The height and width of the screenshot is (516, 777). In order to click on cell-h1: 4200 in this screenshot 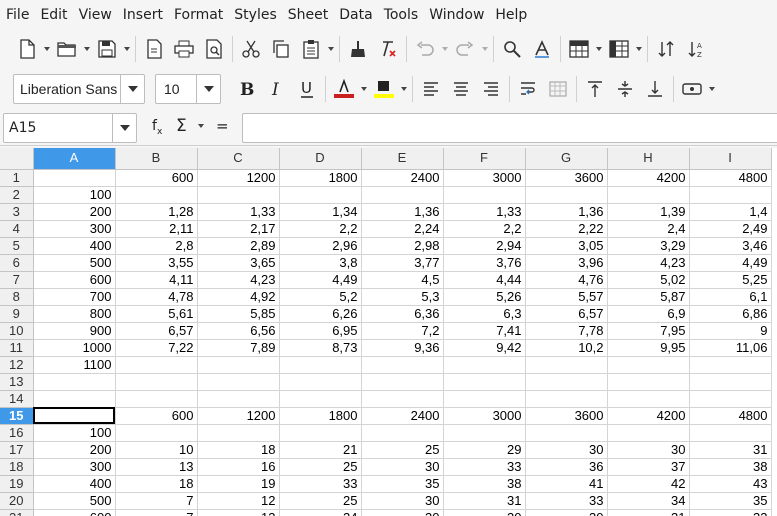, I will do `click(648, 178)`.